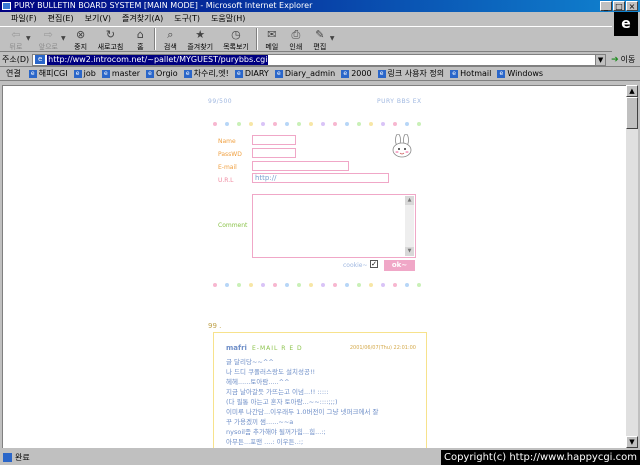 The height and width of the screenshot is (465, 640). I want to click on search-icon: ⌕, so click(170, 34).